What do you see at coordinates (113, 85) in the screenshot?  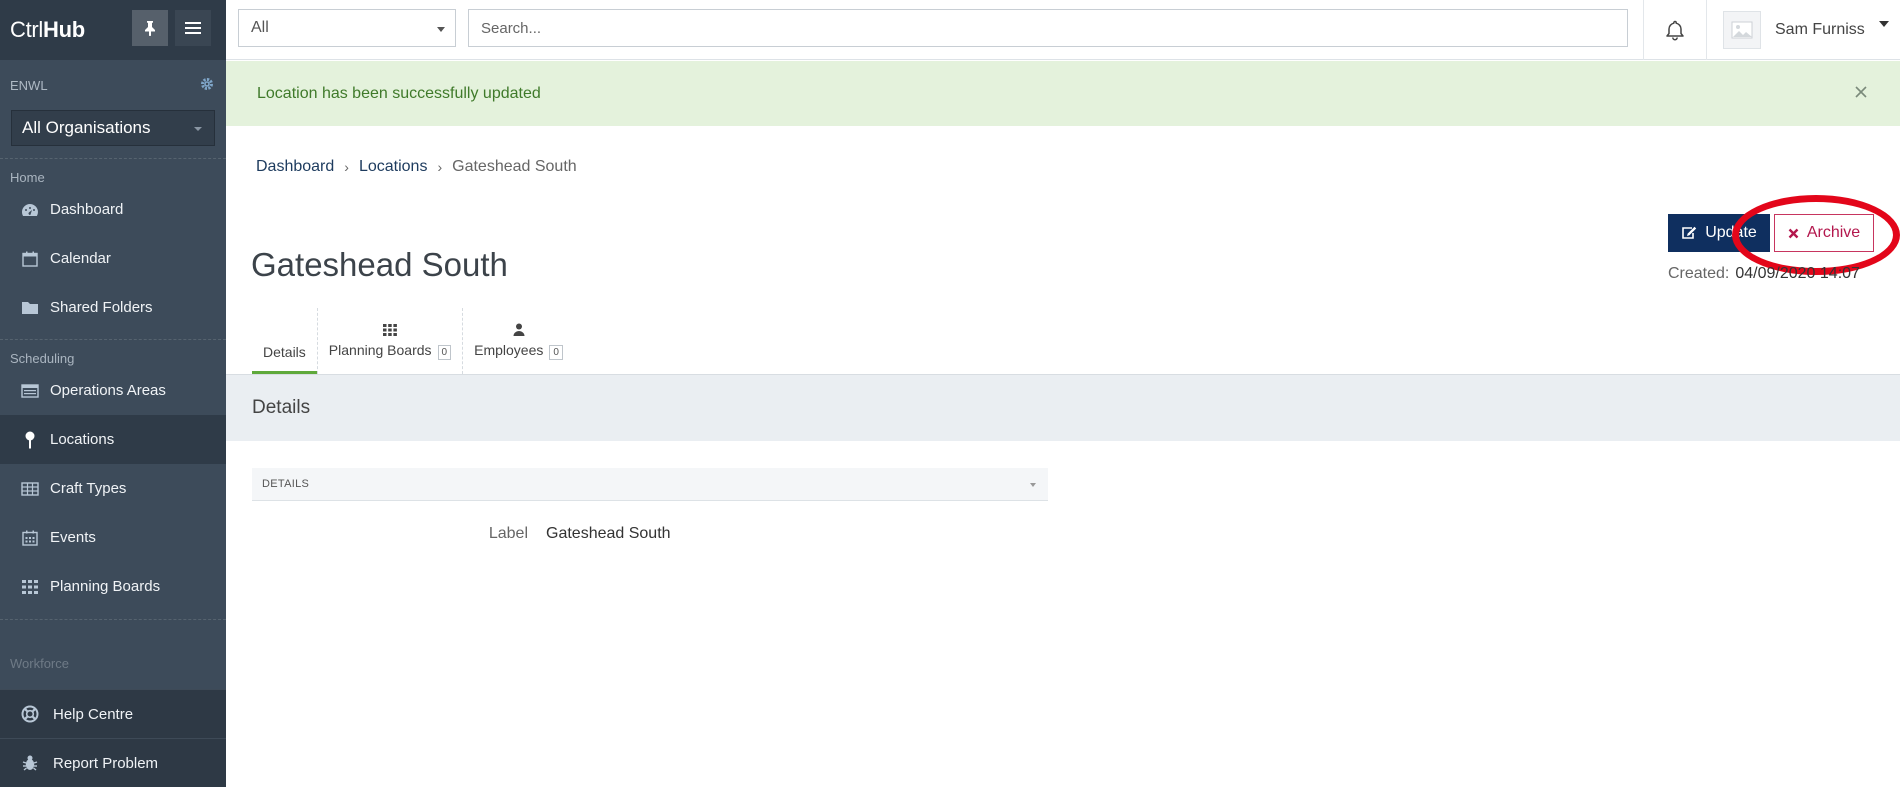 I see `org-header: ENWL` at bounding box center [113, 85].